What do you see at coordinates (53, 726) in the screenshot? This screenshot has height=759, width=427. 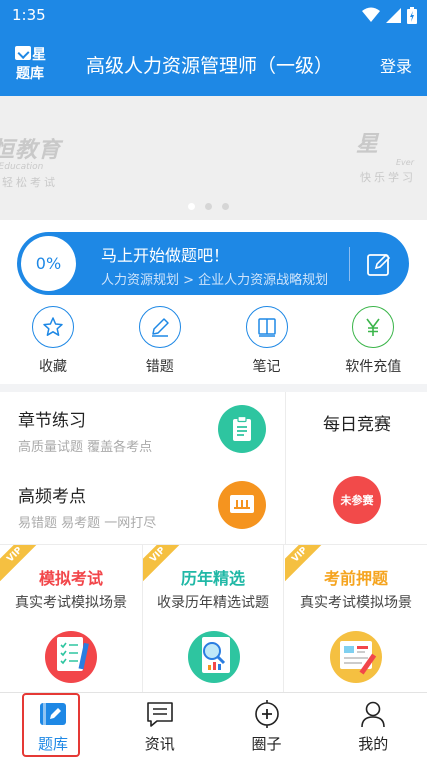 I see `nav-tab-question-bank: 题库` at bounding box center [53, 726].